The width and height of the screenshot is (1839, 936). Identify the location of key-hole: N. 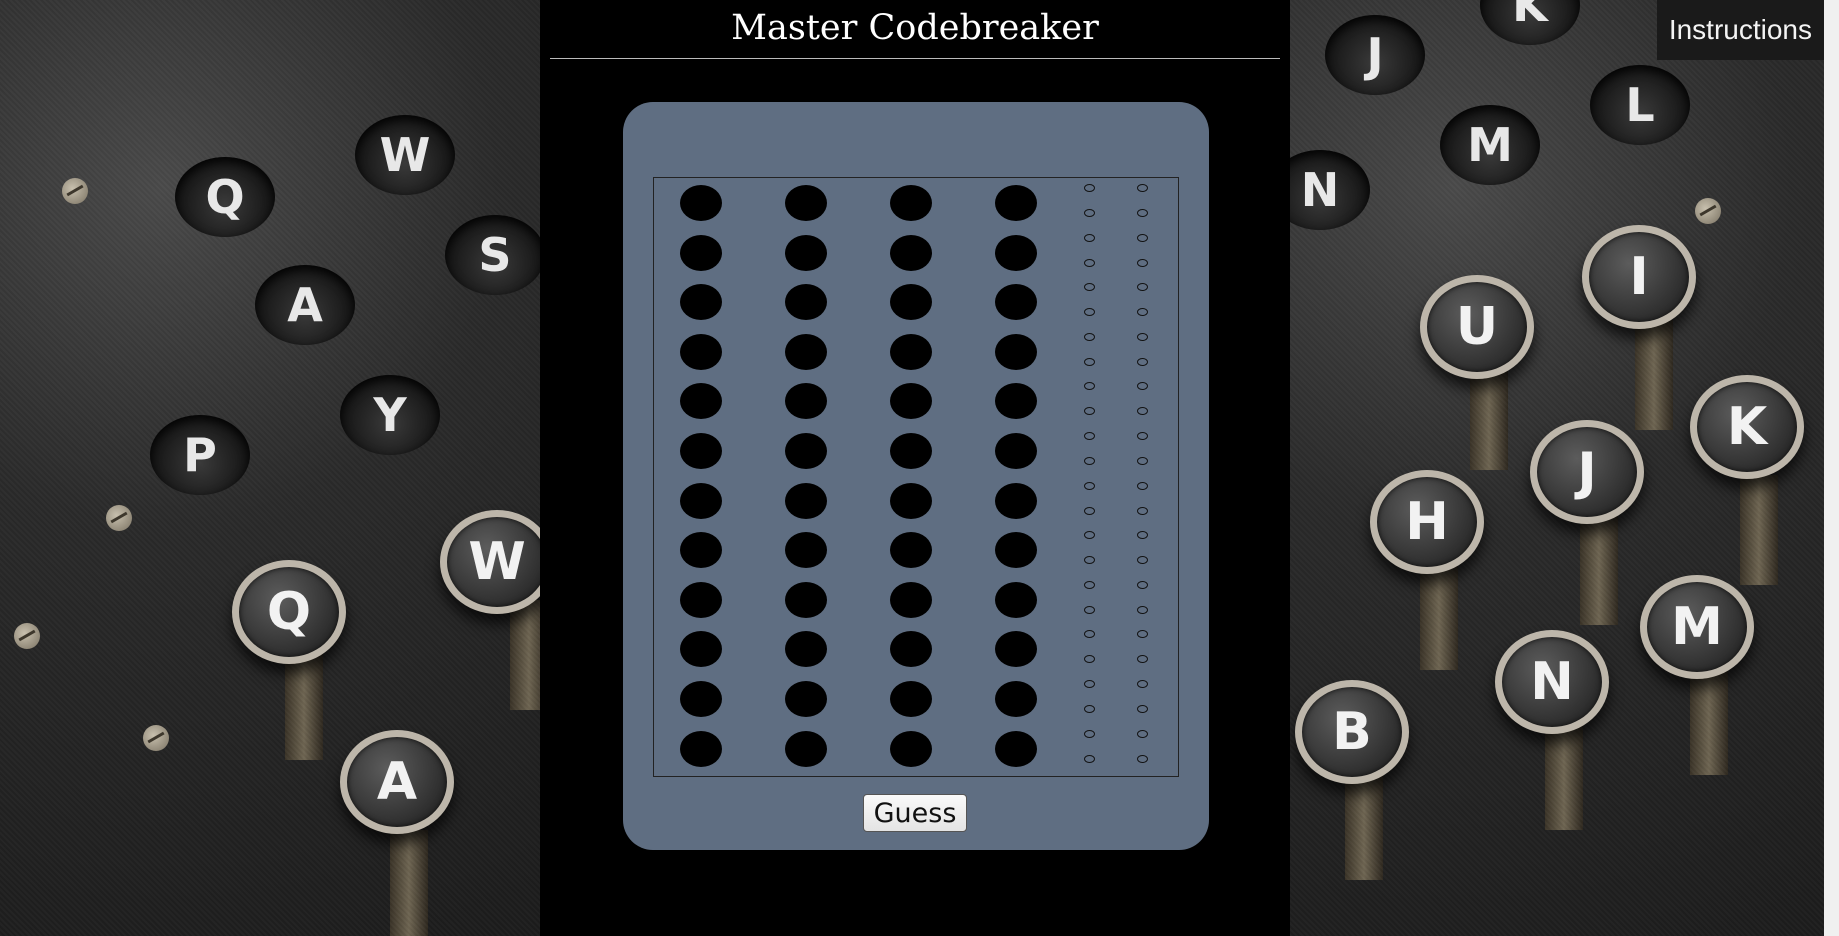
(1330, 190).